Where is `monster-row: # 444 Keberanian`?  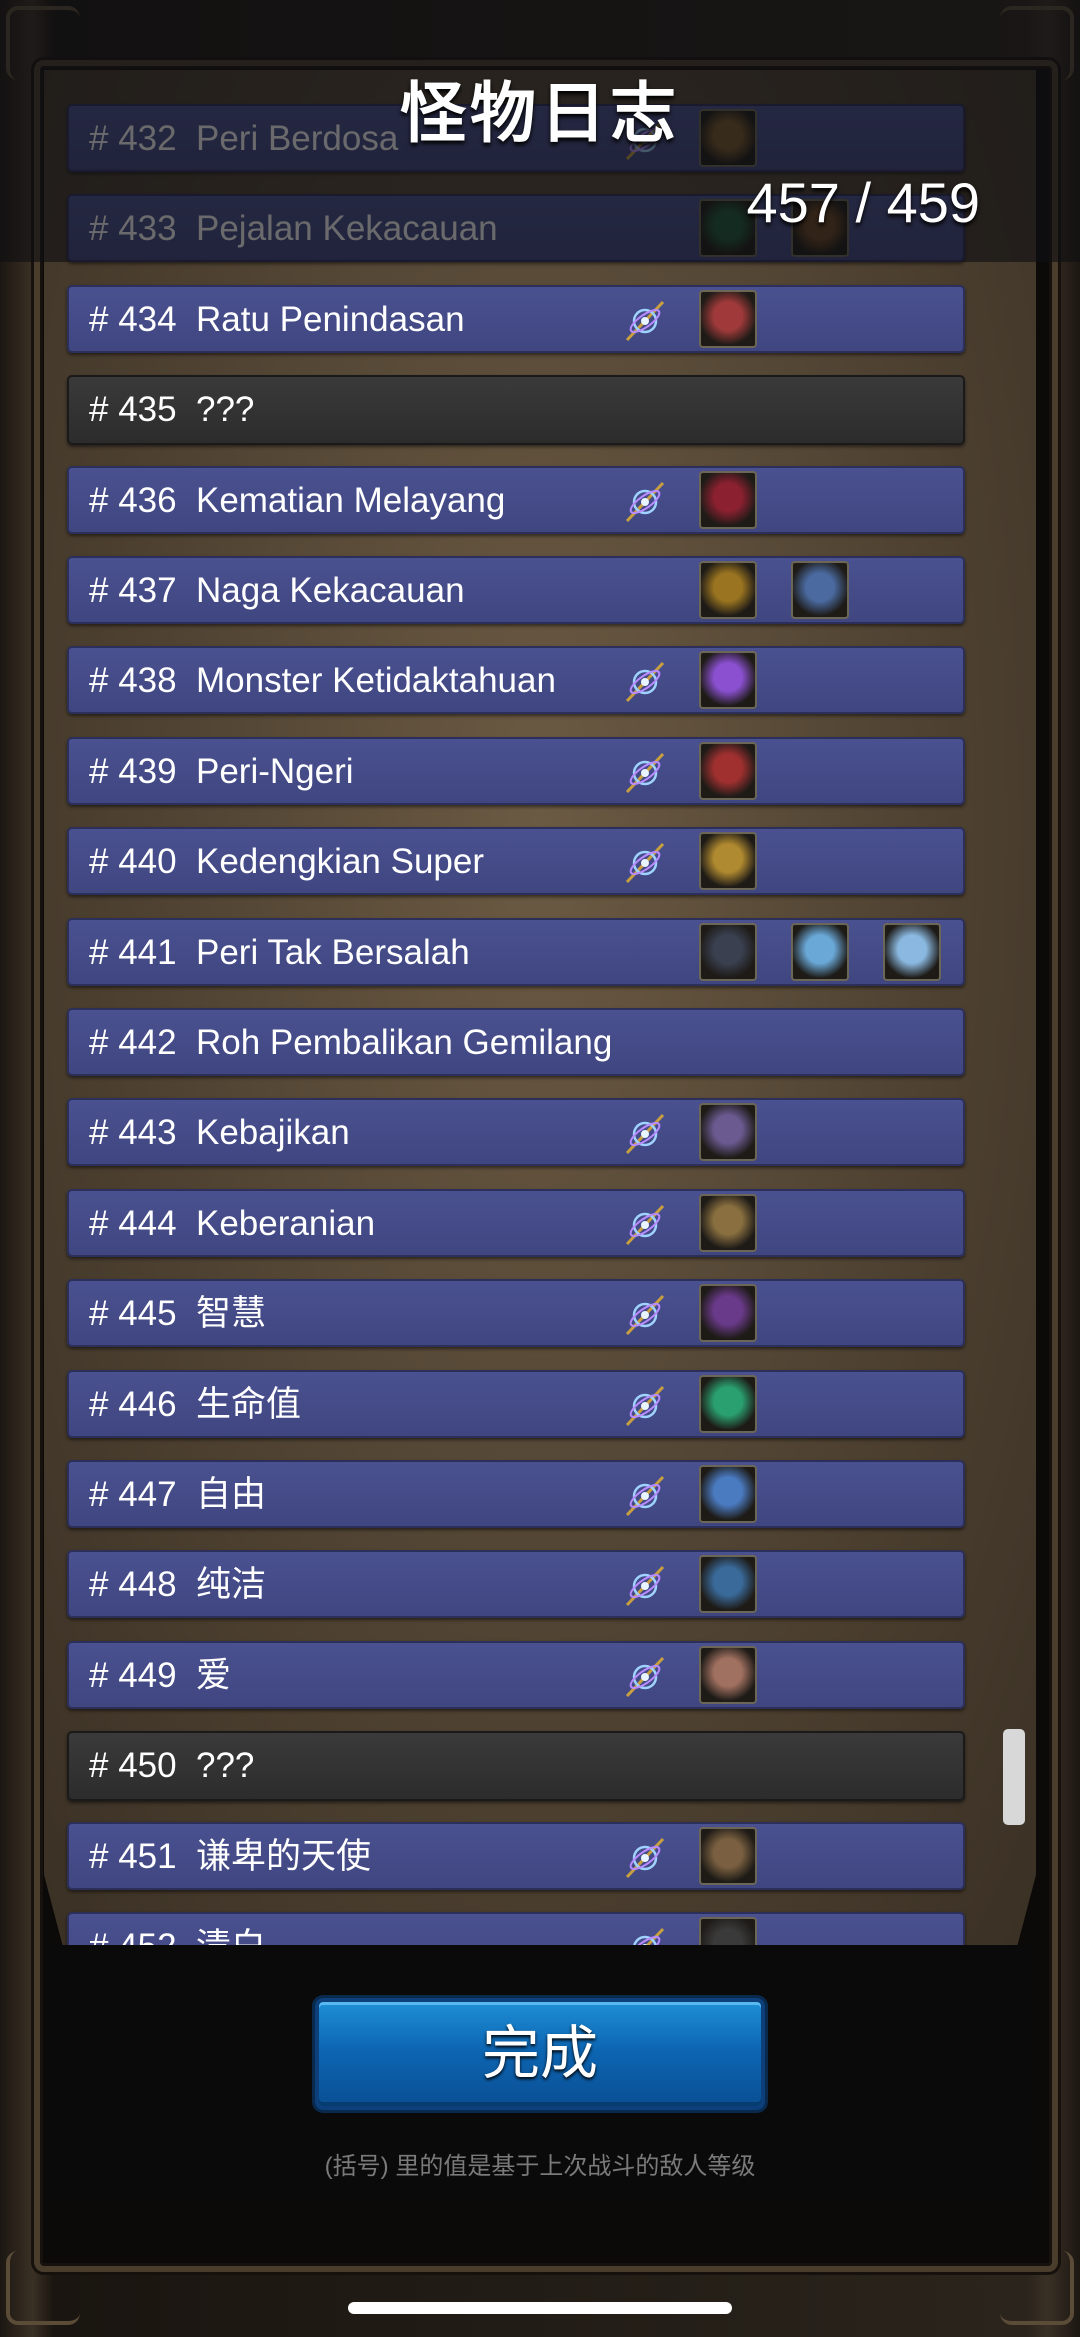
monster-row: # 444 Keberanian is located at coordinates (516, 1223).